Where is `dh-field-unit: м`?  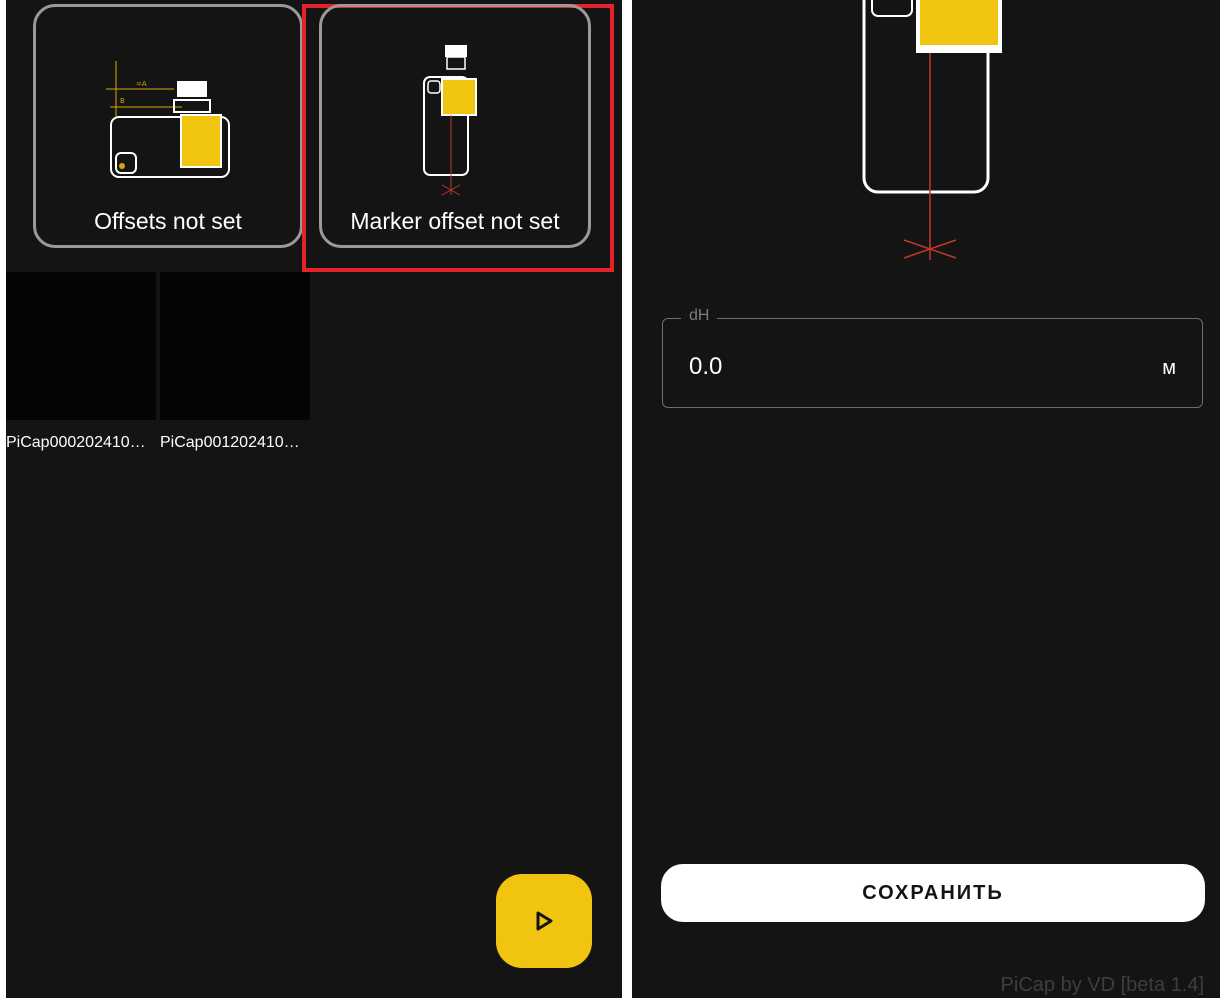
dh-field-unit: м is located at coordinates (1169, 368).